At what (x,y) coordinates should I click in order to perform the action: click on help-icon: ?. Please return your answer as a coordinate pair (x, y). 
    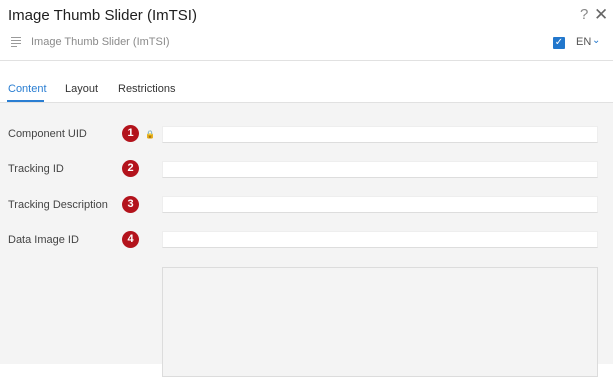
    Looking at the image, I should click on (584, 14).